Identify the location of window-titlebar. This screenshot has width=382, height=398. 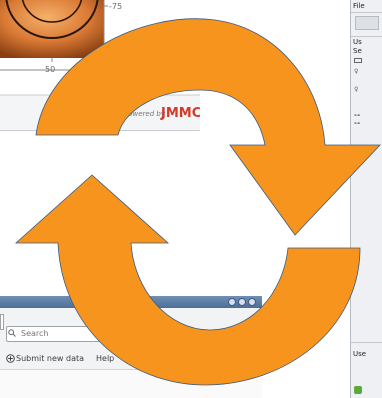
(131, 302).